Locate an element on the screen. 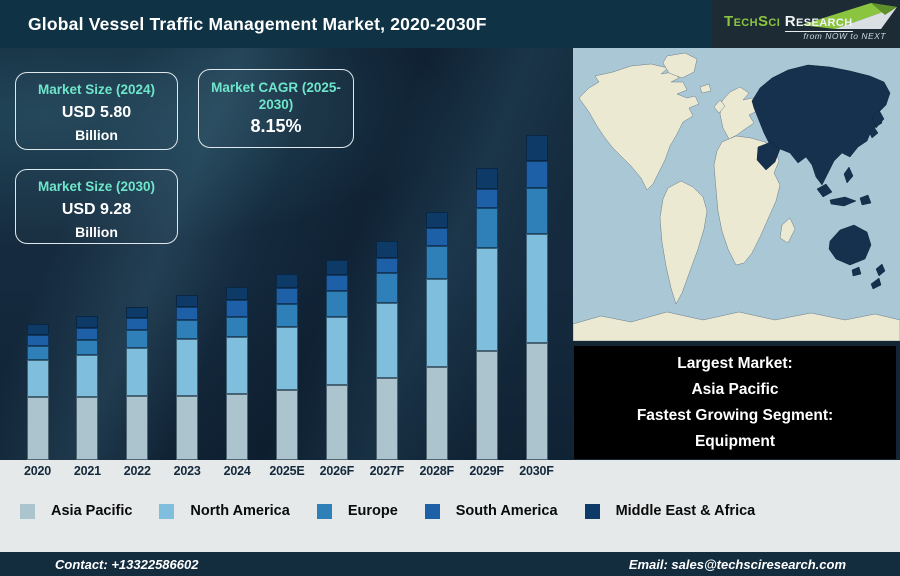 Image resolution: width=900 pixels, height=576 pixels. bar-2021 is located at coordinates (87, 388).